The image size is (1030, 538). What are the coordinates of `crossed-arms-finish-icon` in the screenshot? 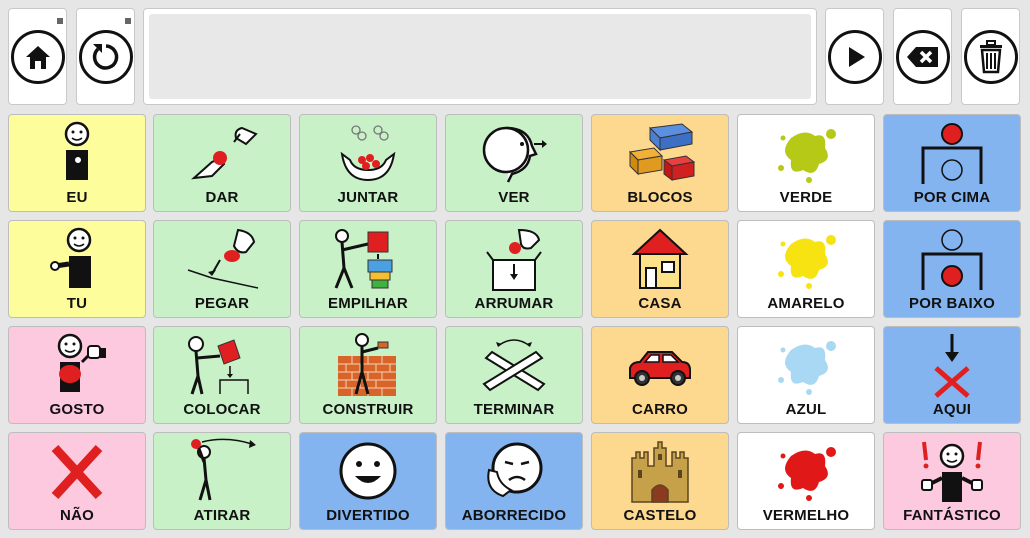 It's located at (514, 365).